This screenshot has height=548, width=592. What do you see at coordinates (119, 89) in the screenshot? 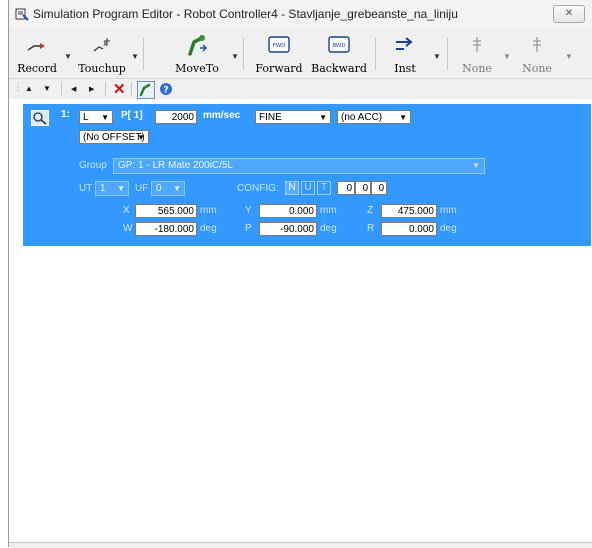
I see `delete-icon: ✕` at bounding box center [119, 89].